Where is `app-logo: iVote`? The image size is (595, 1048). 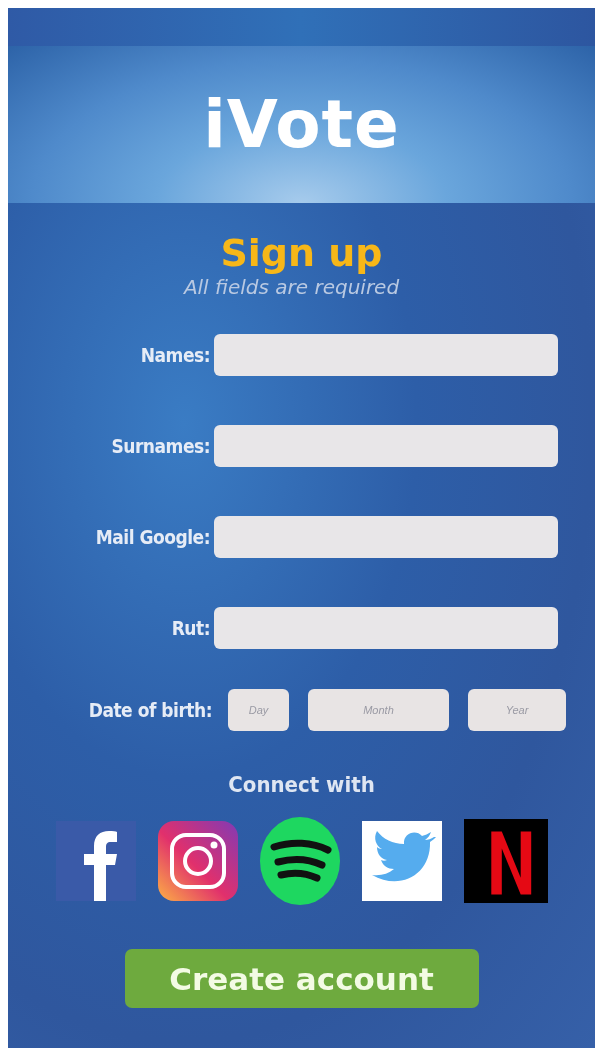
app-logo: iVote is located at coordinates (301, 124).